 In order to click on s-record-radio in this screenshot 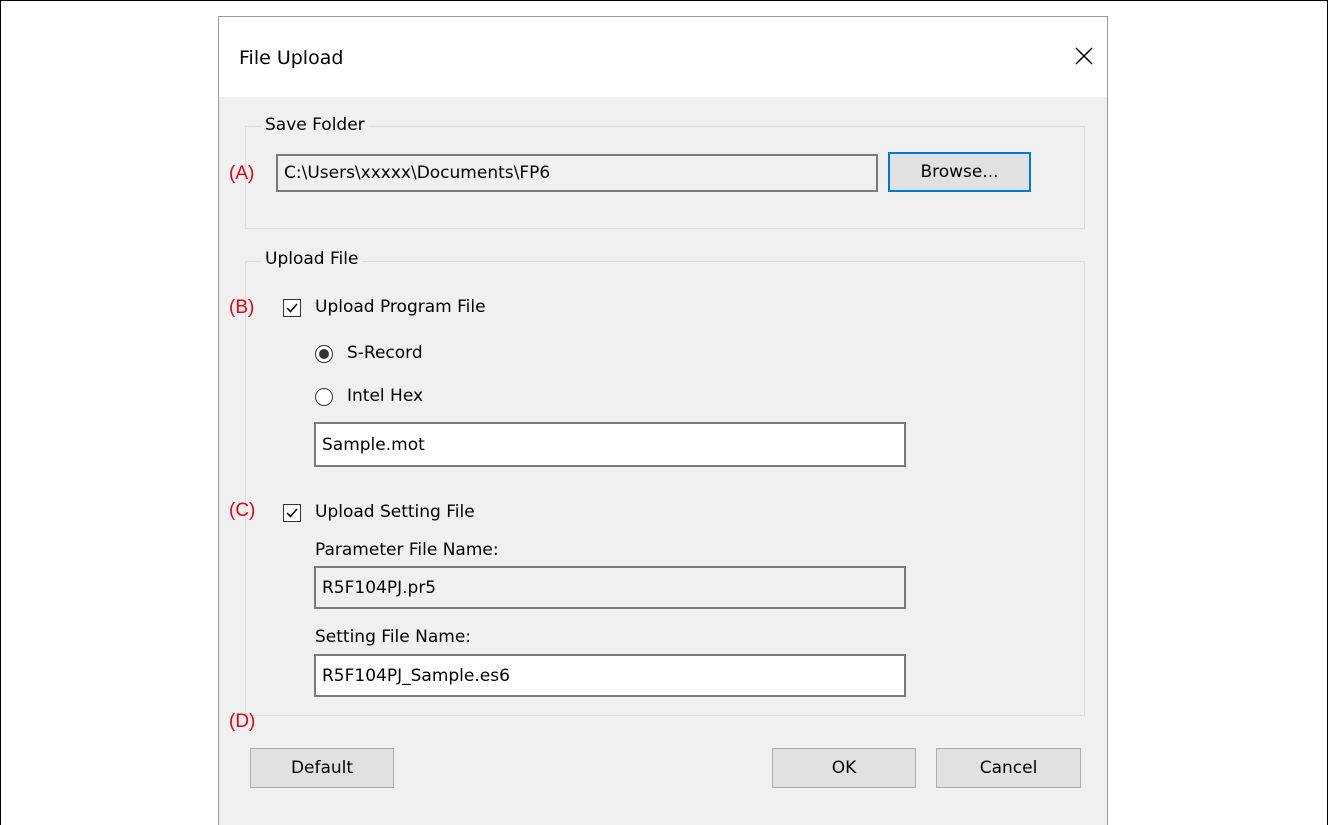, I will do `click(324, 354)`.